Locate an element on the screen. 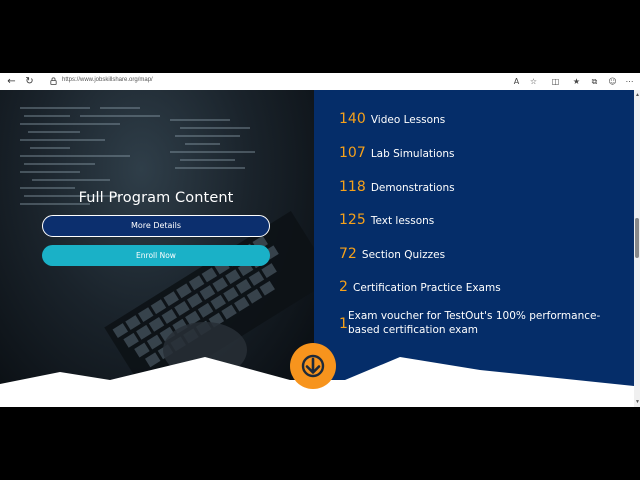  feature-label: Video Lessons is located at coordinates (408, 120).